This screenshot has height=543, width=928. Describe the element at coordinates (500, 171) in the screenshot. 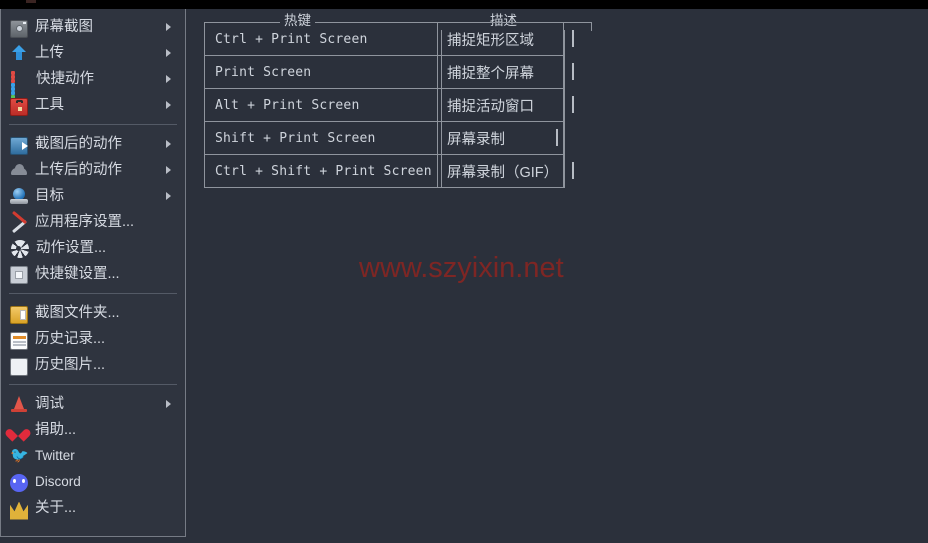

I see `description-cell: 屏幕录制（GIF）` at that location.